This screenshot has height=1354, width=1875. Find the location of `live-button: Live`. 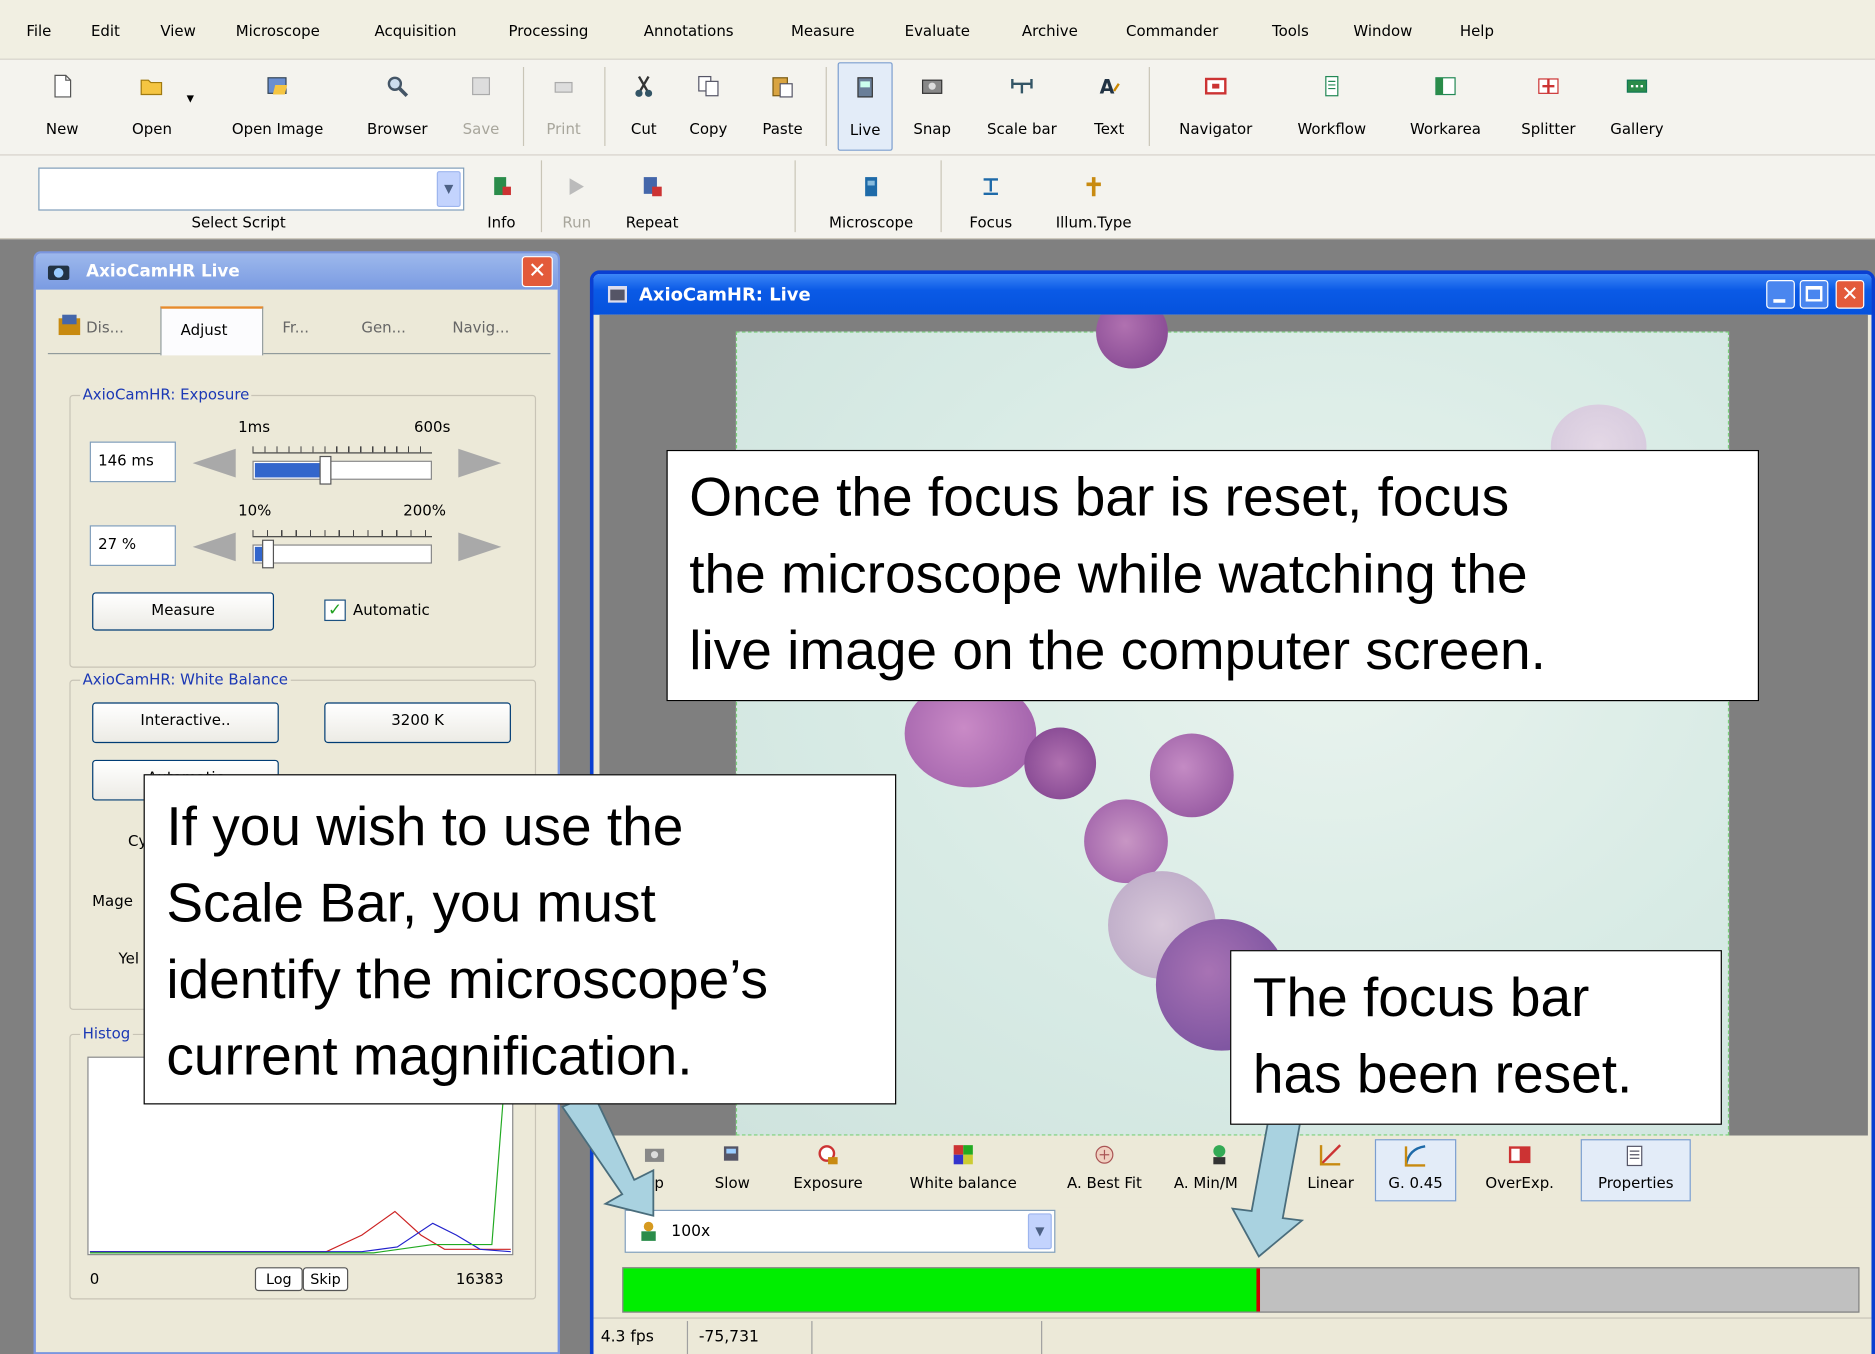

live-button: Live is located at coordinates (865, 106).